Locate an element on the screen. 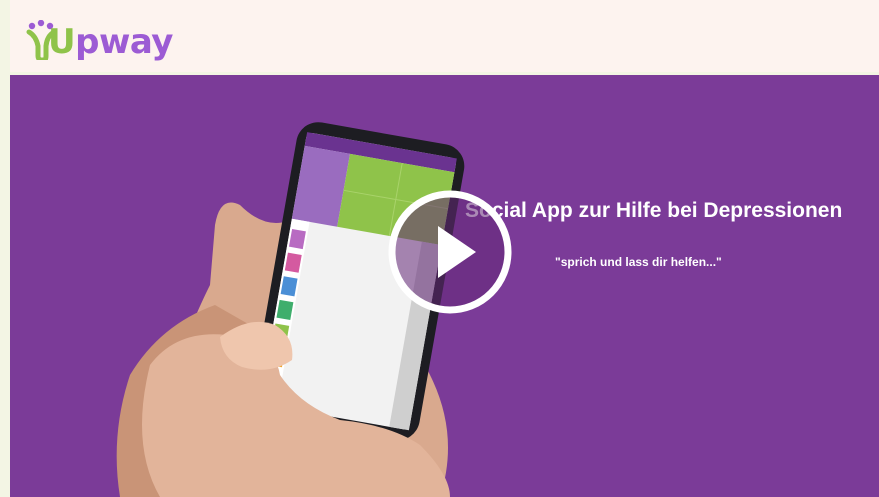  logo-letters: pway is located at coordinates (124, 42).